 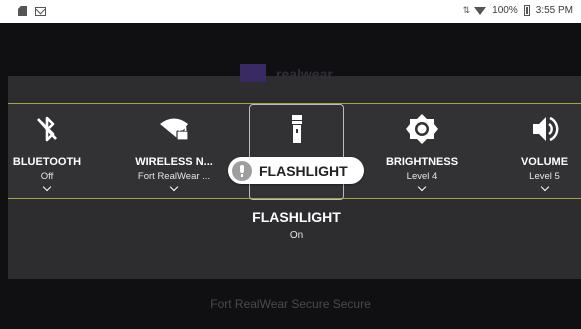 I want to click on brightness-tile: BRIGHTNESS Level 4, so click(x=422, y=151).